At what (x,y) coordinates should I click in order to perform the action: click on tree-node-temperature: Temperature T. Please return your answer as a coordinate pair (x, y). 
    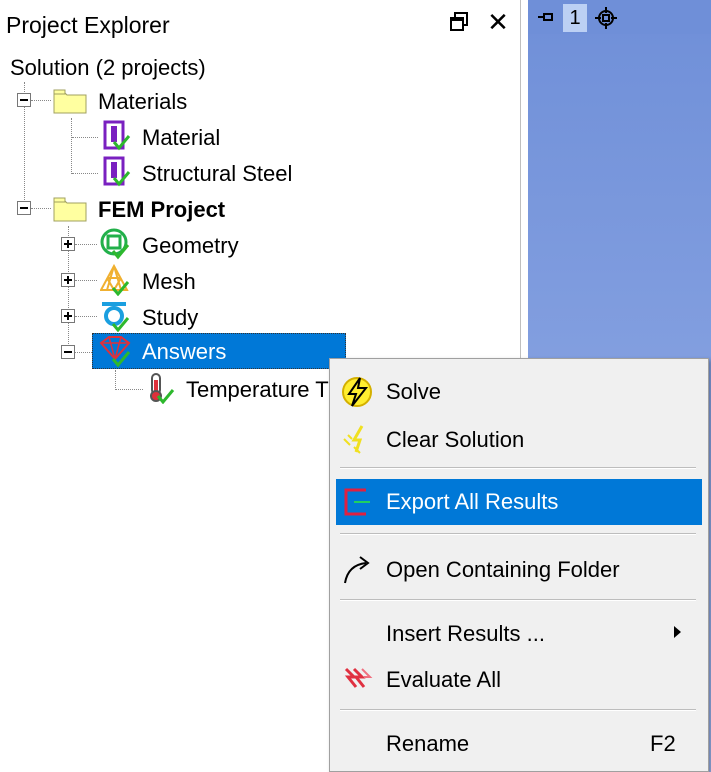
    Looking at the image, I should click on (257, 390).